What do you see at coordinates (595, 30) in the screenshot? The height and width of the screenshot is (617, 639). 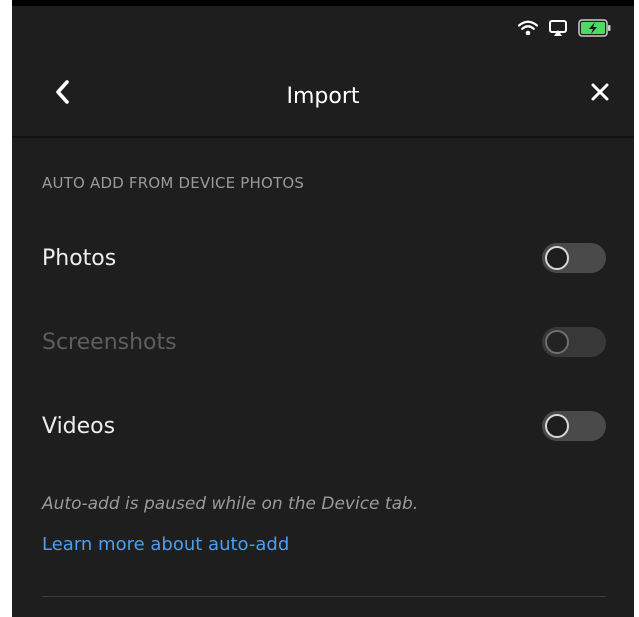 I see `battery-charging-icon` at bounding box center [595, 30].